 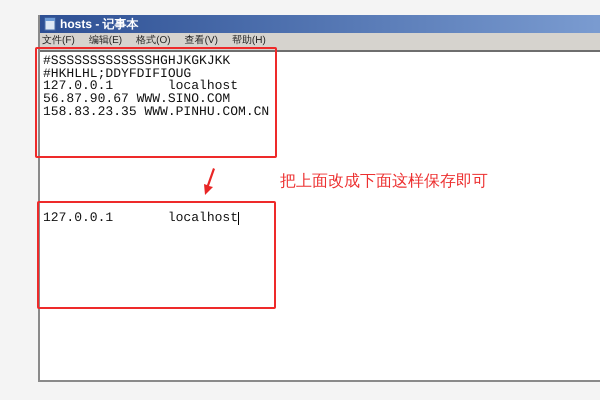 I want to click on notepad-icon, so click(x=50, y=24).